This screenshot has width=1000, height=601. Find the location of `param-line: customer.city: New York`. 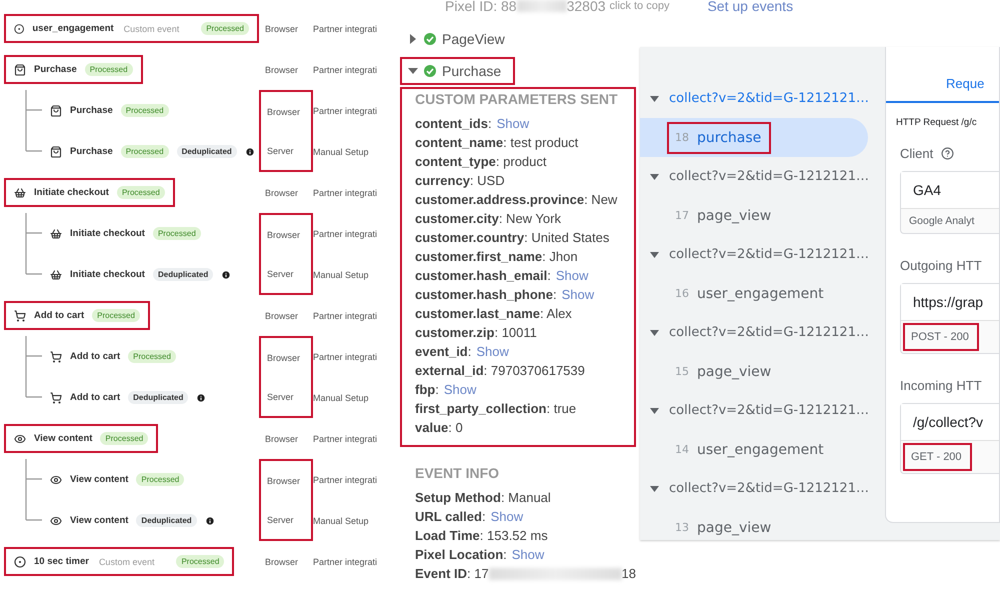

param-line: customer.city: New York is located at coordinates (488, 219).